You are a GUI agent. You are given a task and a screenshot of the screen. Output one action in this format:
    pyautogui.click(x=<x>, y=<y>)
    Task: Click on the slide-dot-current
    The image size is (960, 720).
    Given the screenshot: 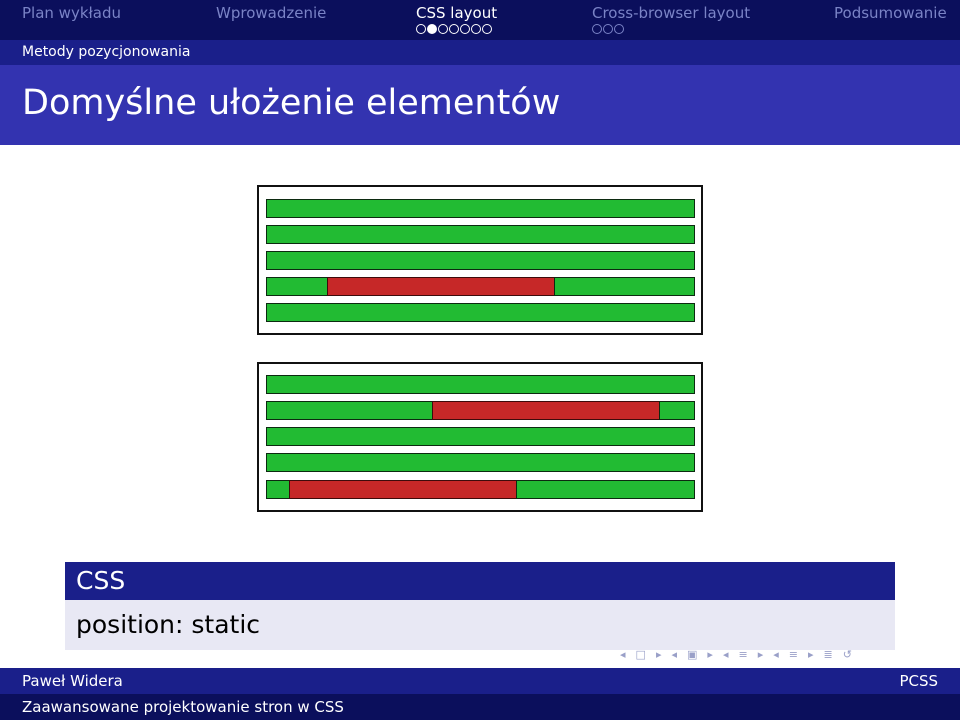 What is the action you would take?
    pyautogui.click(x=432, y=29)
    